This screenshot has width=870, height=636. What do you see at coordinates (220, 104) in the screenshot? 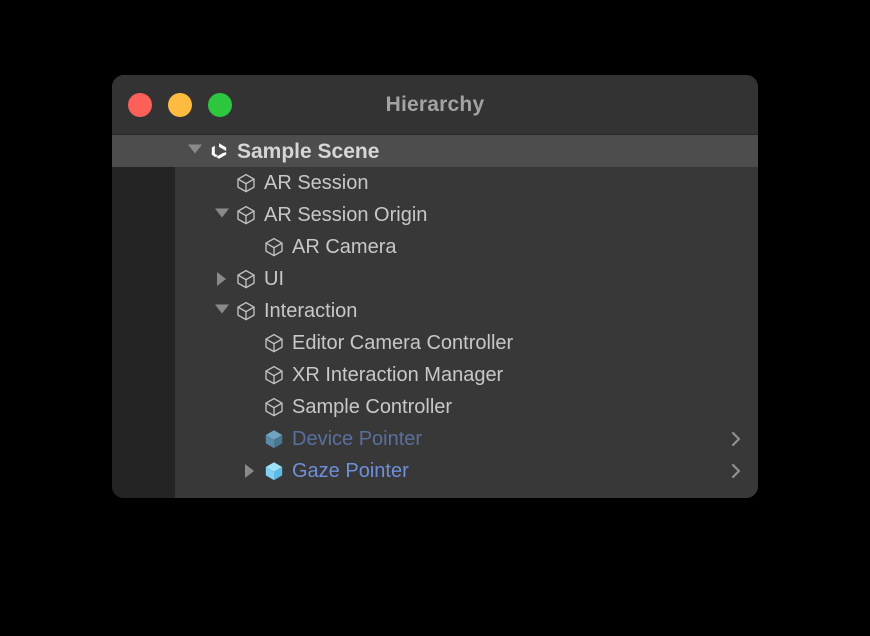
I see `maximize-button` at bounding box center [220, 104].